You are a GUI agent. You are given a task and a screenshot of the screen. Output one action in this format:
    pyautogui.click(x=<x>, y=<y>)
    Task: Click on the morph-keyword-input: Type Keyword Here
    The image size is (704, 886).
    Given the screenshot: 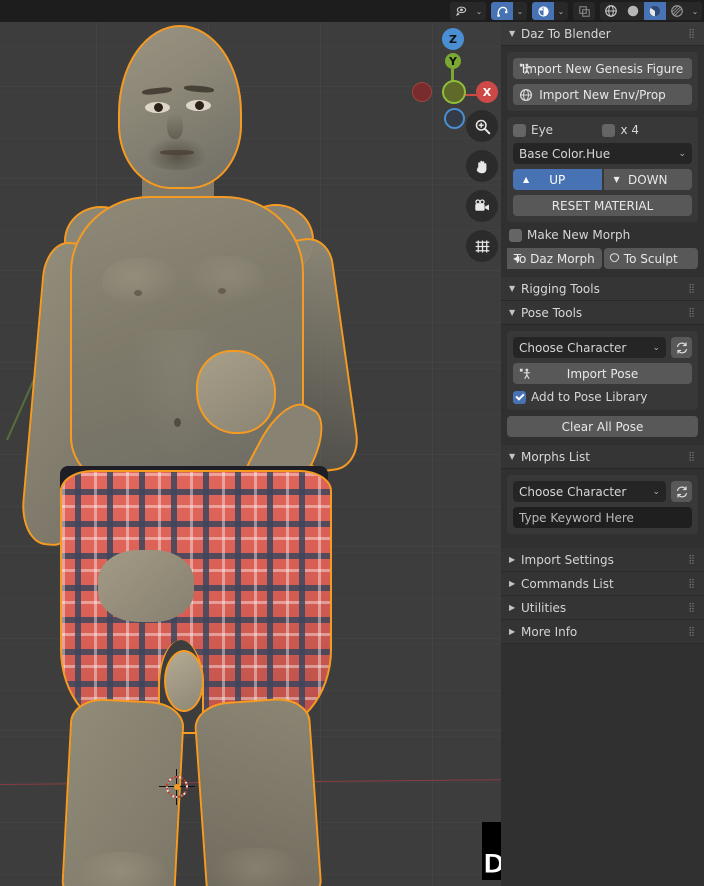 What is the action you would take?
    pyautogui.click(x=602, y=517)
    